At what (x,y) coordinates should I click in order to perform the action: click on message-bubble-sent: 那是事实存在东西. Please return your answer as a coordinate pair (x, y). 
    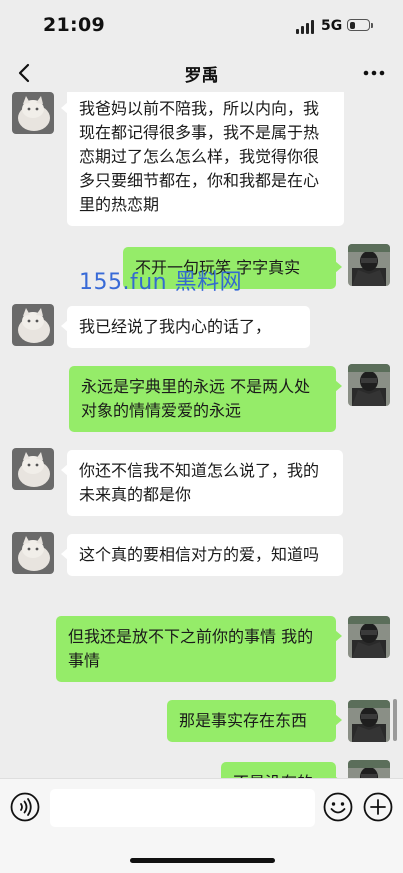
    Looking at the image, I should click on (254, 721).